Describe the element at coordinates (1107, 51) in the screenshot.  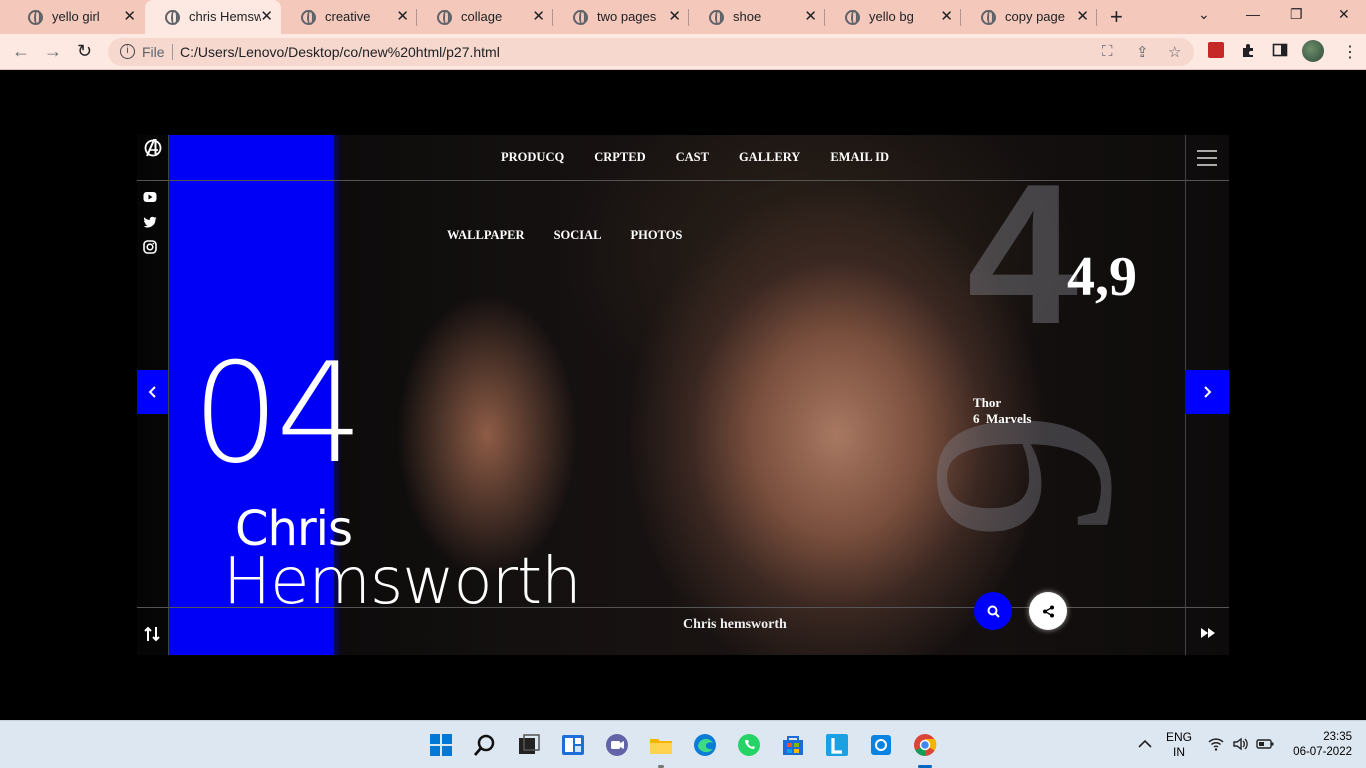
I see `translate-icon: ⛶` at that location.